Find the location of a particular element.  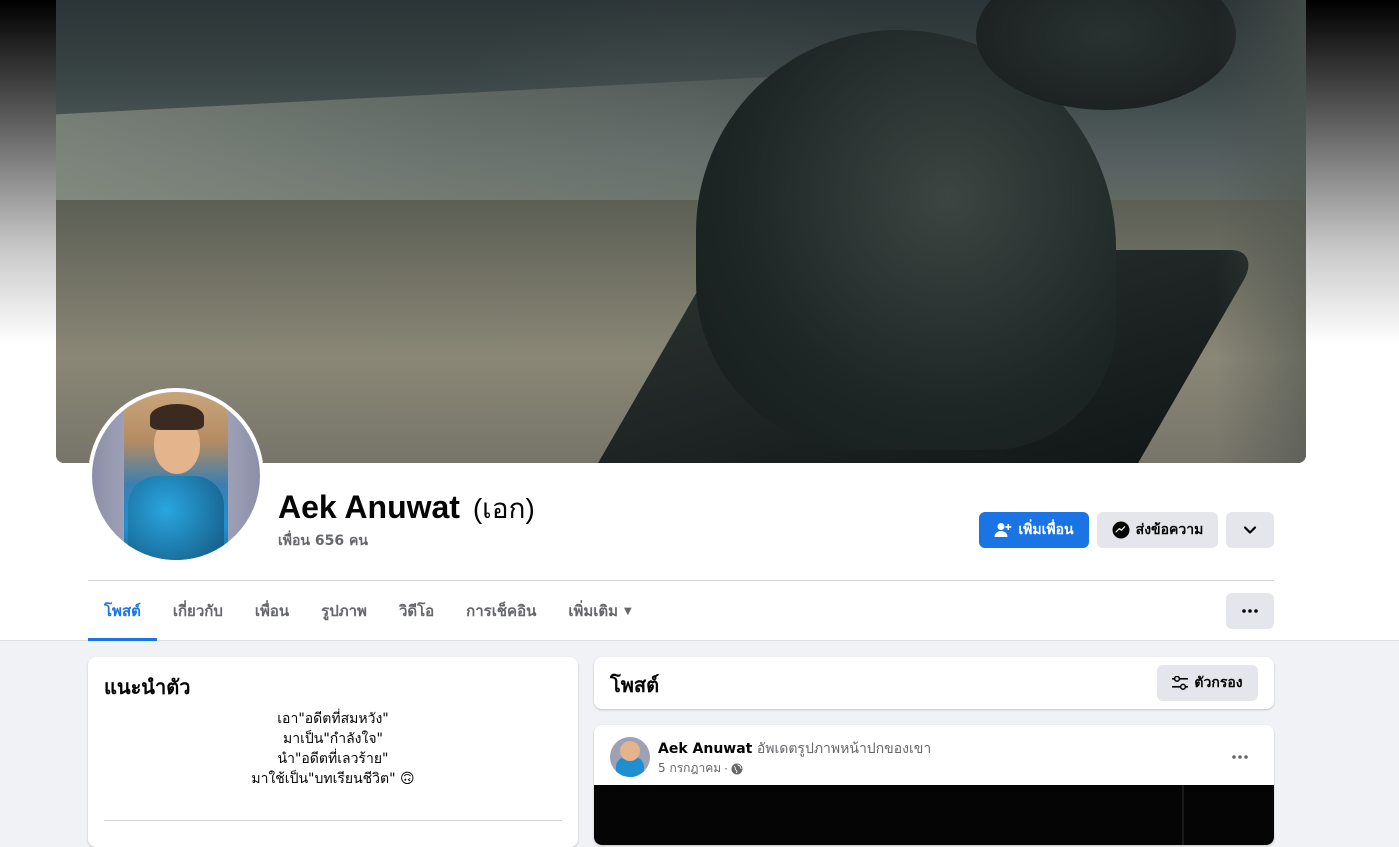

profile-picture is located at coordinates (176, 476).